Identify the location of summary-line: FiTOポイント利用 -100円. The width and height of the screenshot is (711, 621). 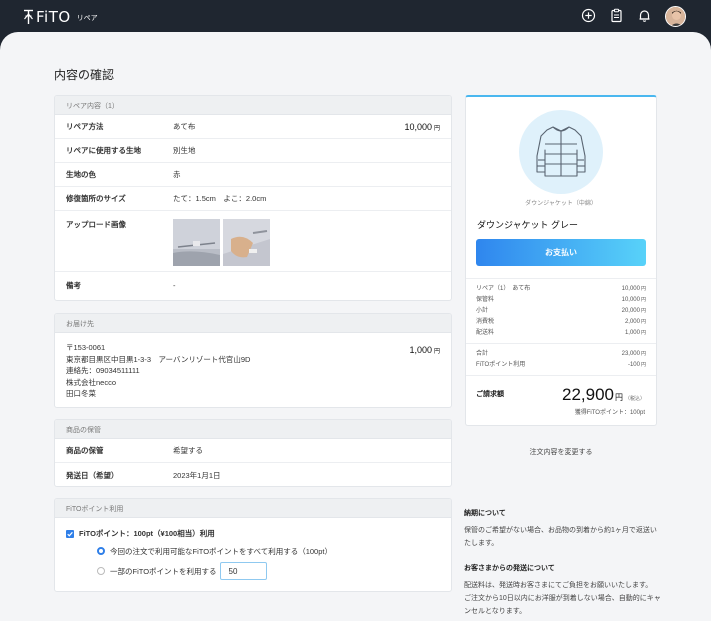
(561, 365).